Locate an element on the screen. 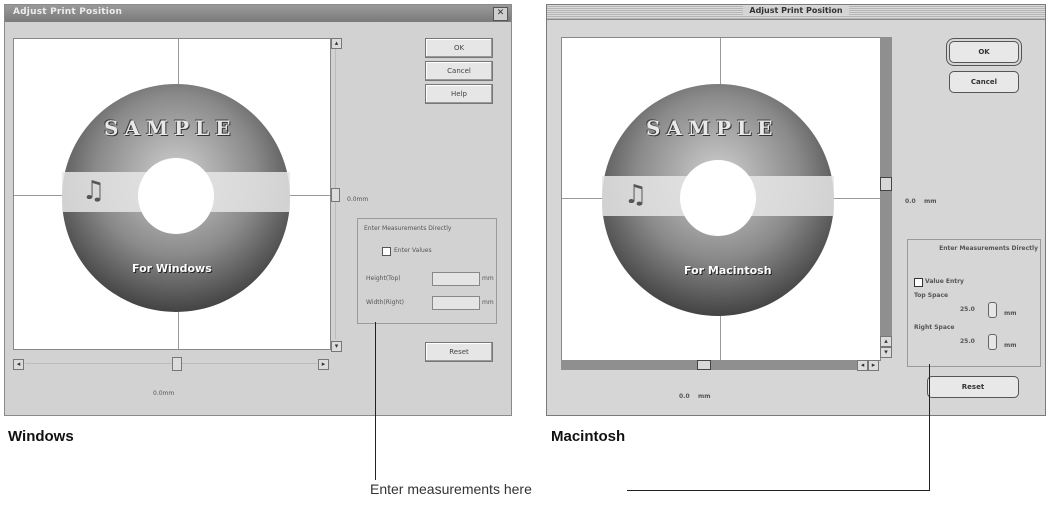 This screenshot has width=1051, height=510. top-space-unit: mm is located at coordinates (1010, 313).